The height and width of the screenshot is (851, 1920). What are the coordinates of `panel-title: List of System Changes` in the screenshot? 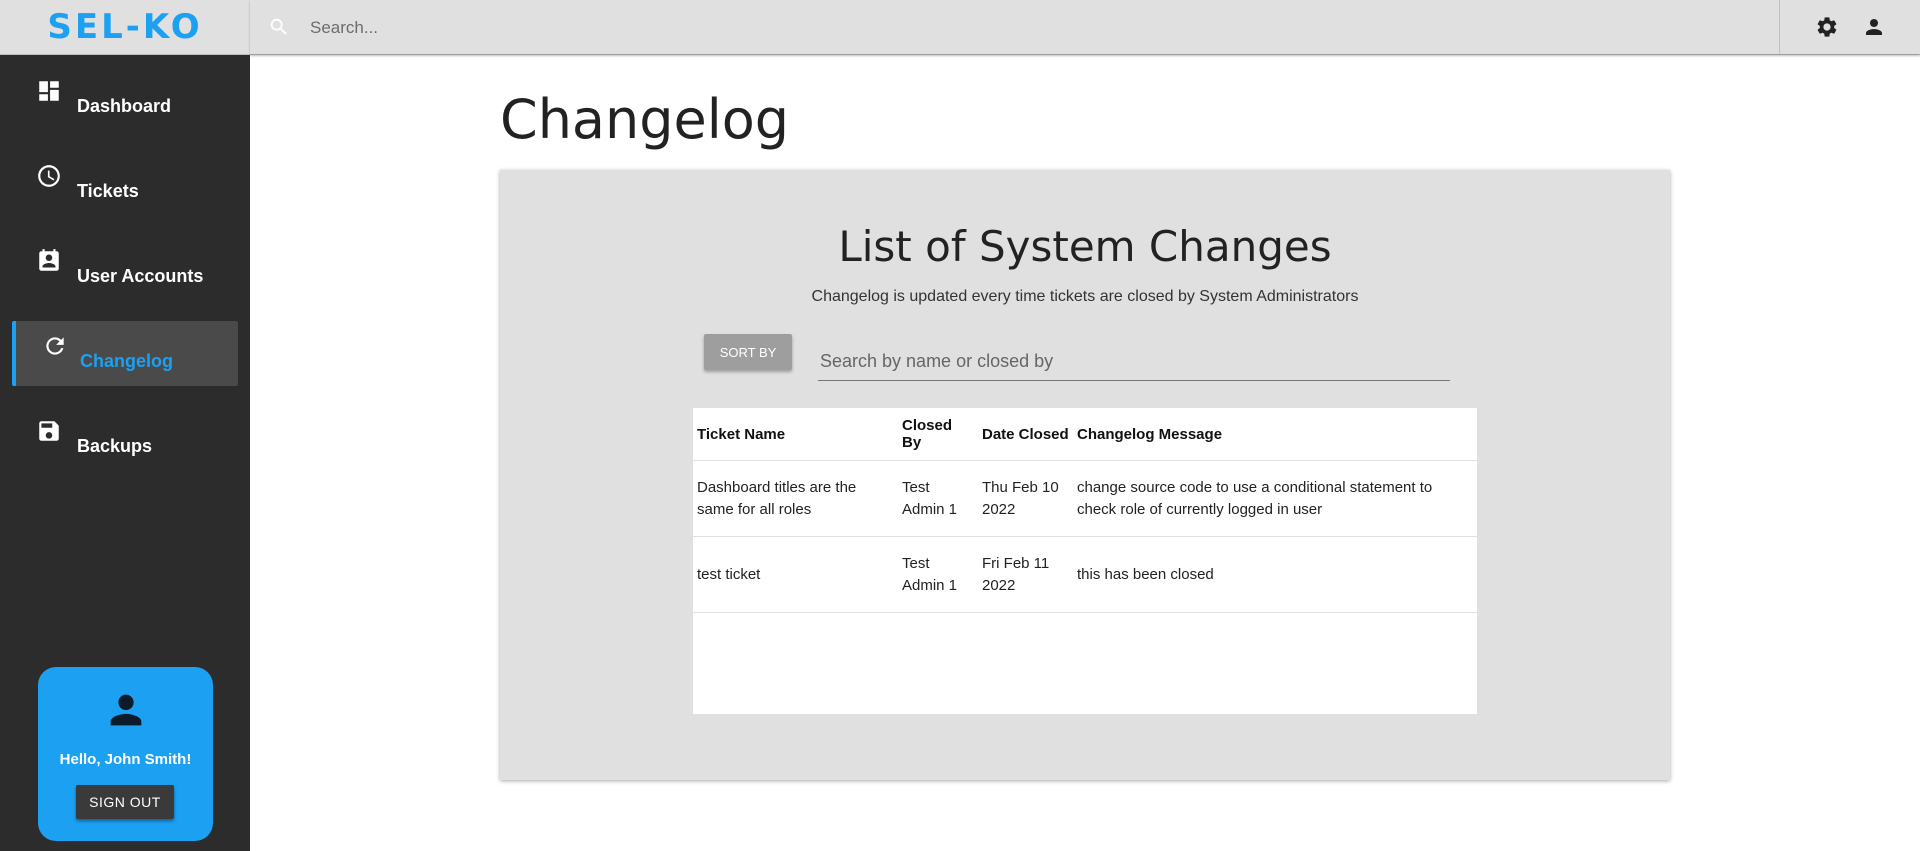 It's located at (1085, 246).